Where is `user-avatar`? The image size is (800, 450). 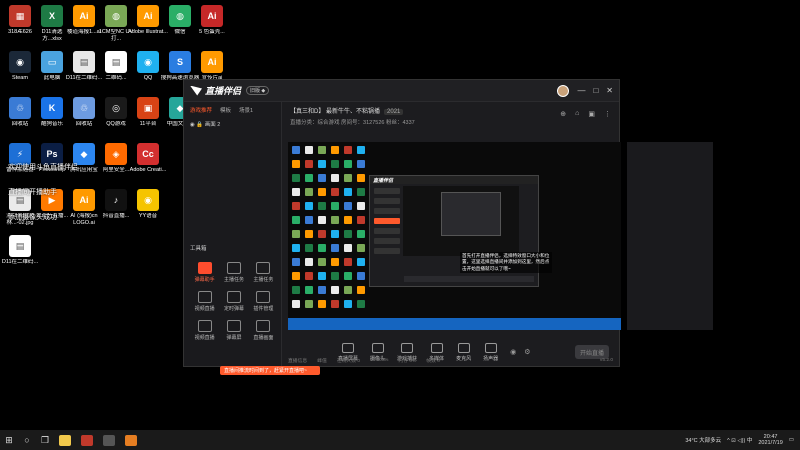 user-avatar is located at coordinates (563, 90).